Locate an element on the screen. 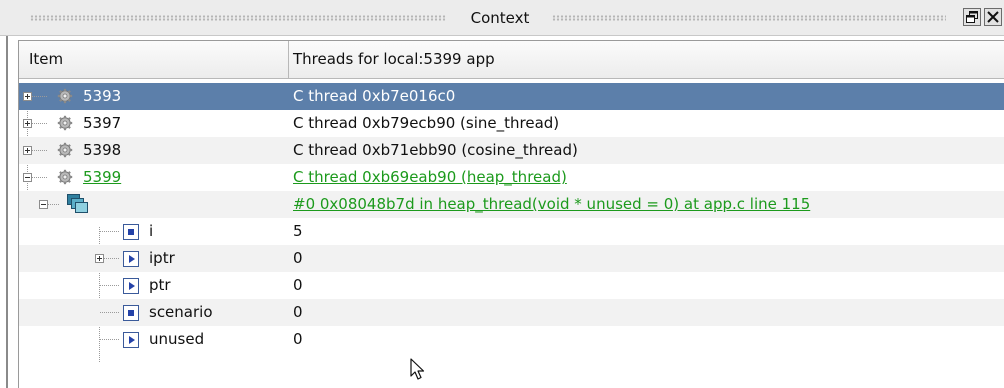 This screenshot has width=1004, height=388. close-icon is located at coordinates (993, 17).